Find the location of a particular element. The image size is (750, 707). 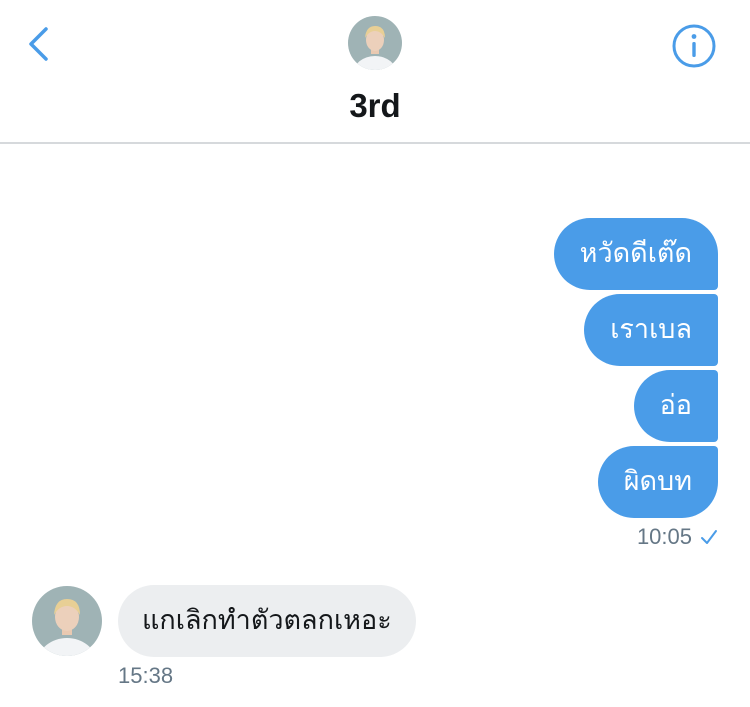

incoming-message: แกเลิกทำตัวตลกเหอะ is located at coordinates (267, 621).